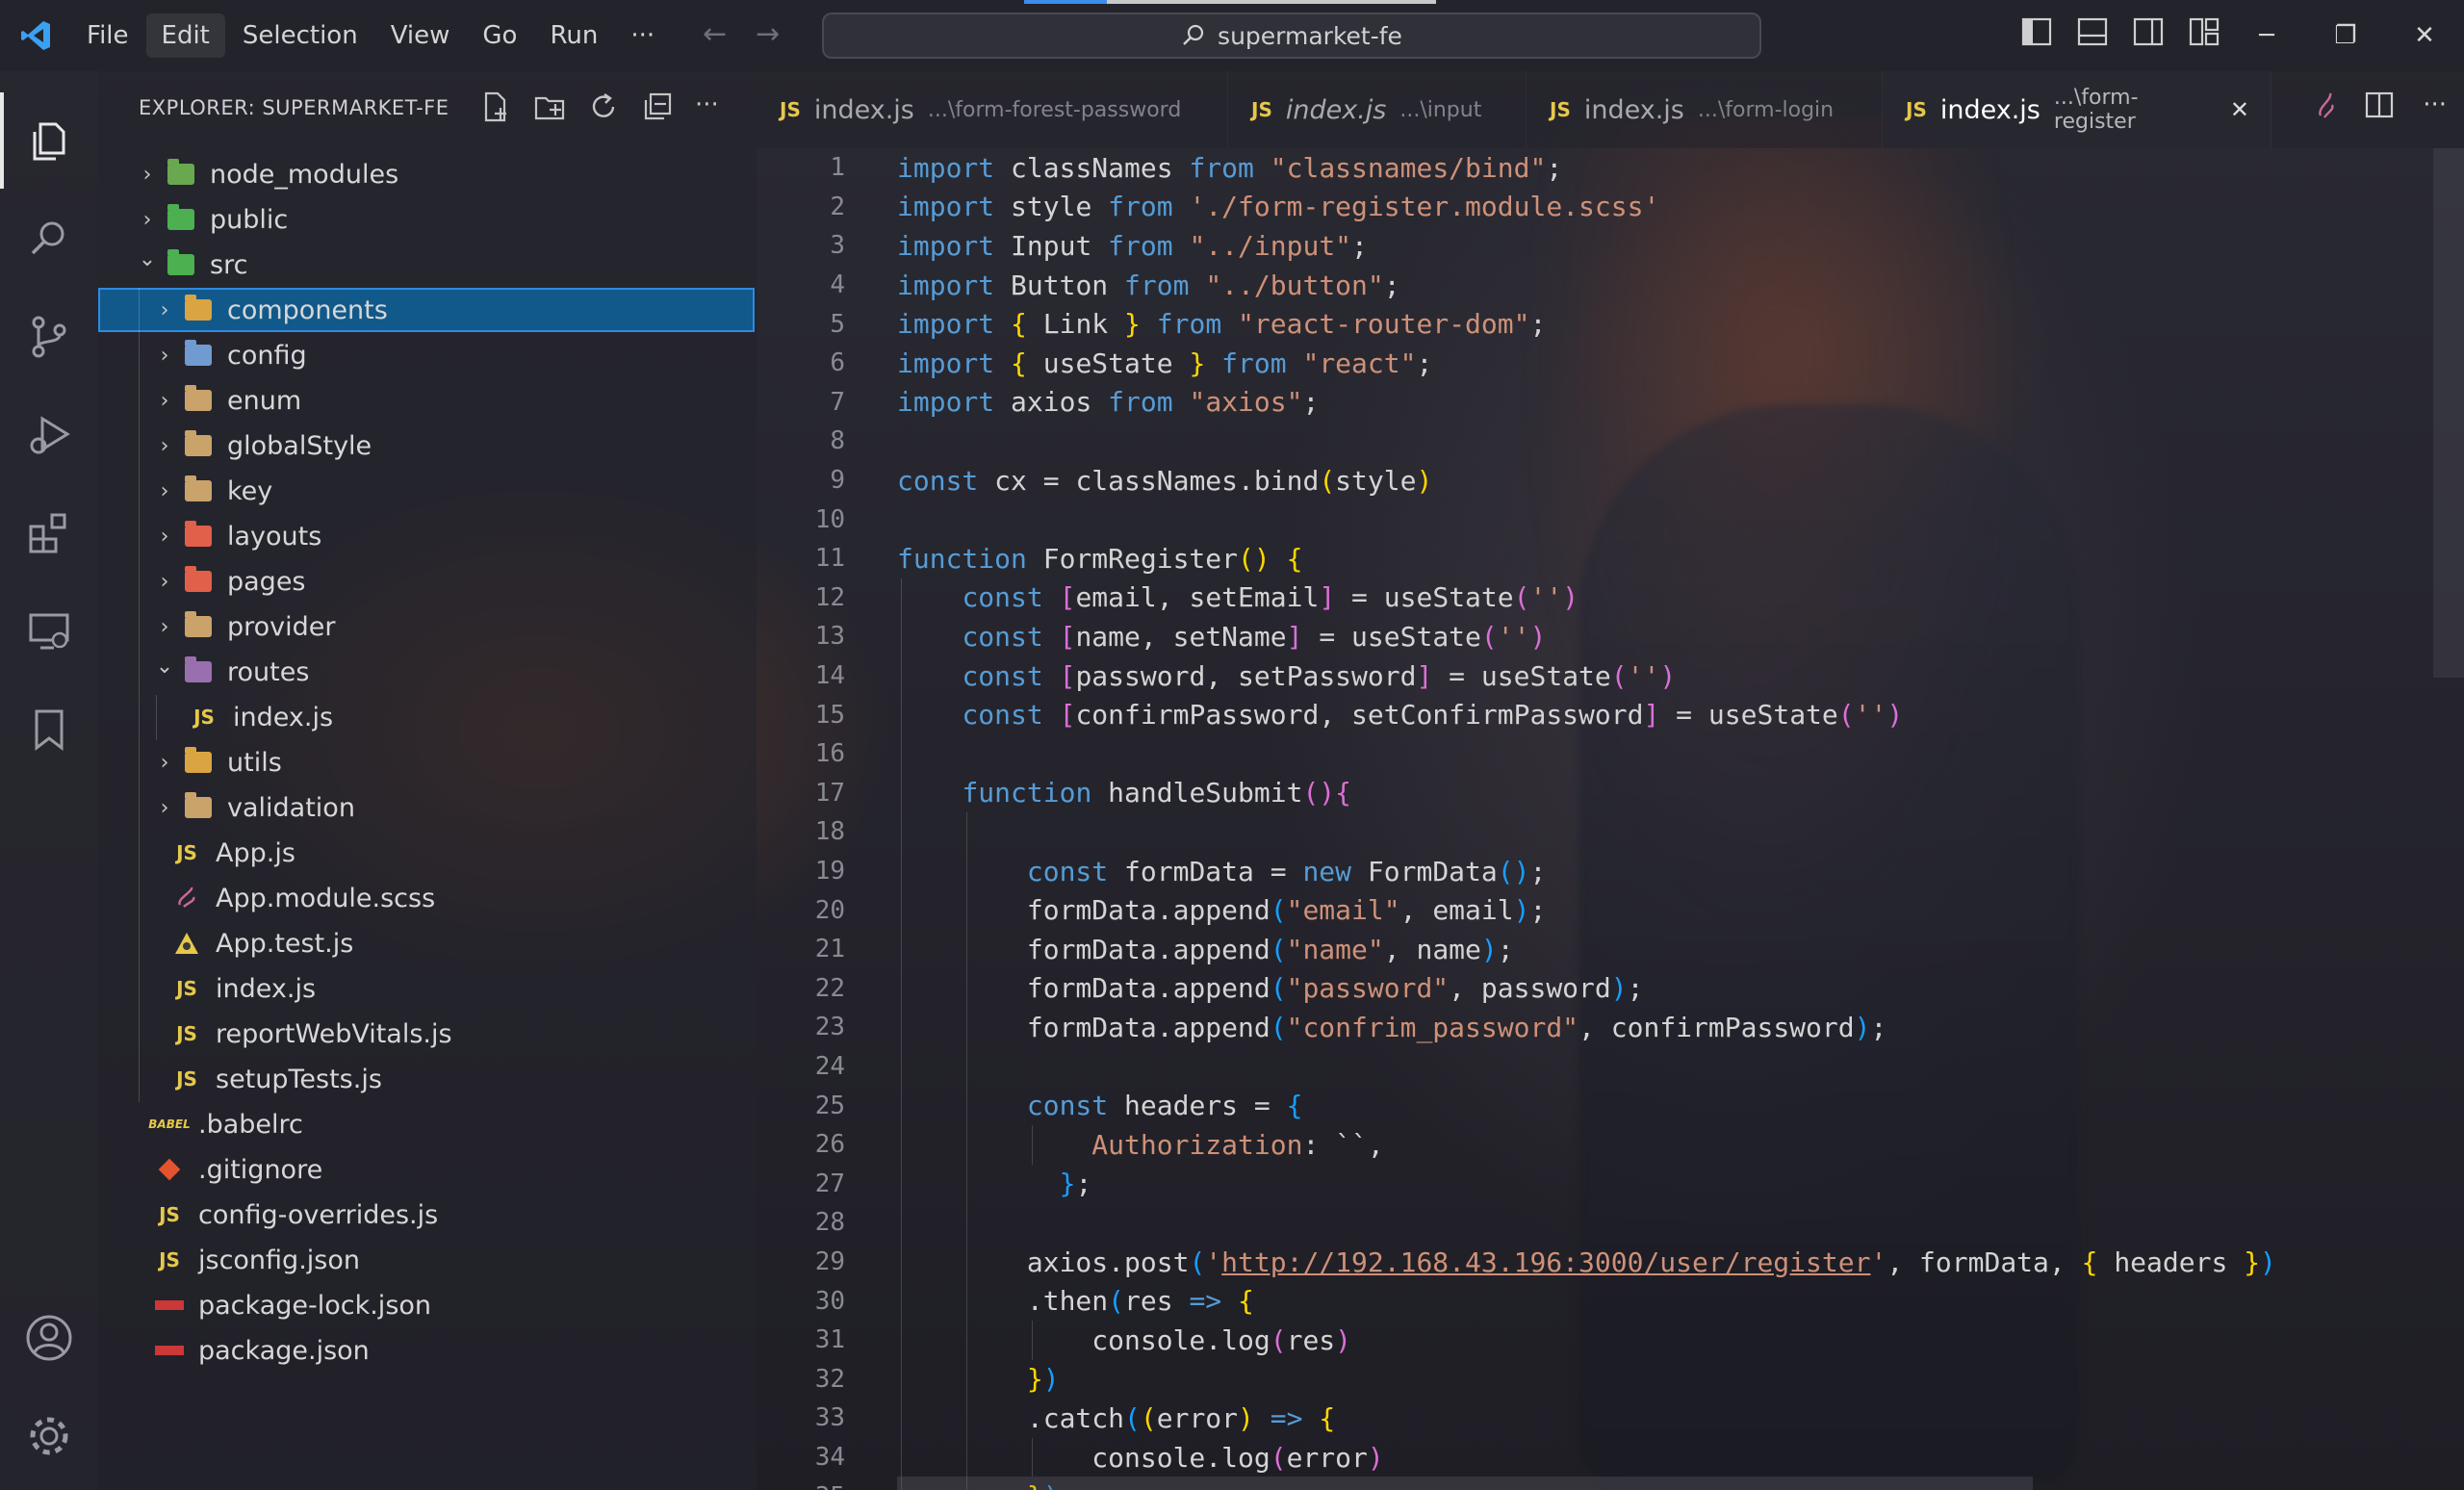  I want to click on code-line: 6 import { useState } from "react";, so click(1094, 363).